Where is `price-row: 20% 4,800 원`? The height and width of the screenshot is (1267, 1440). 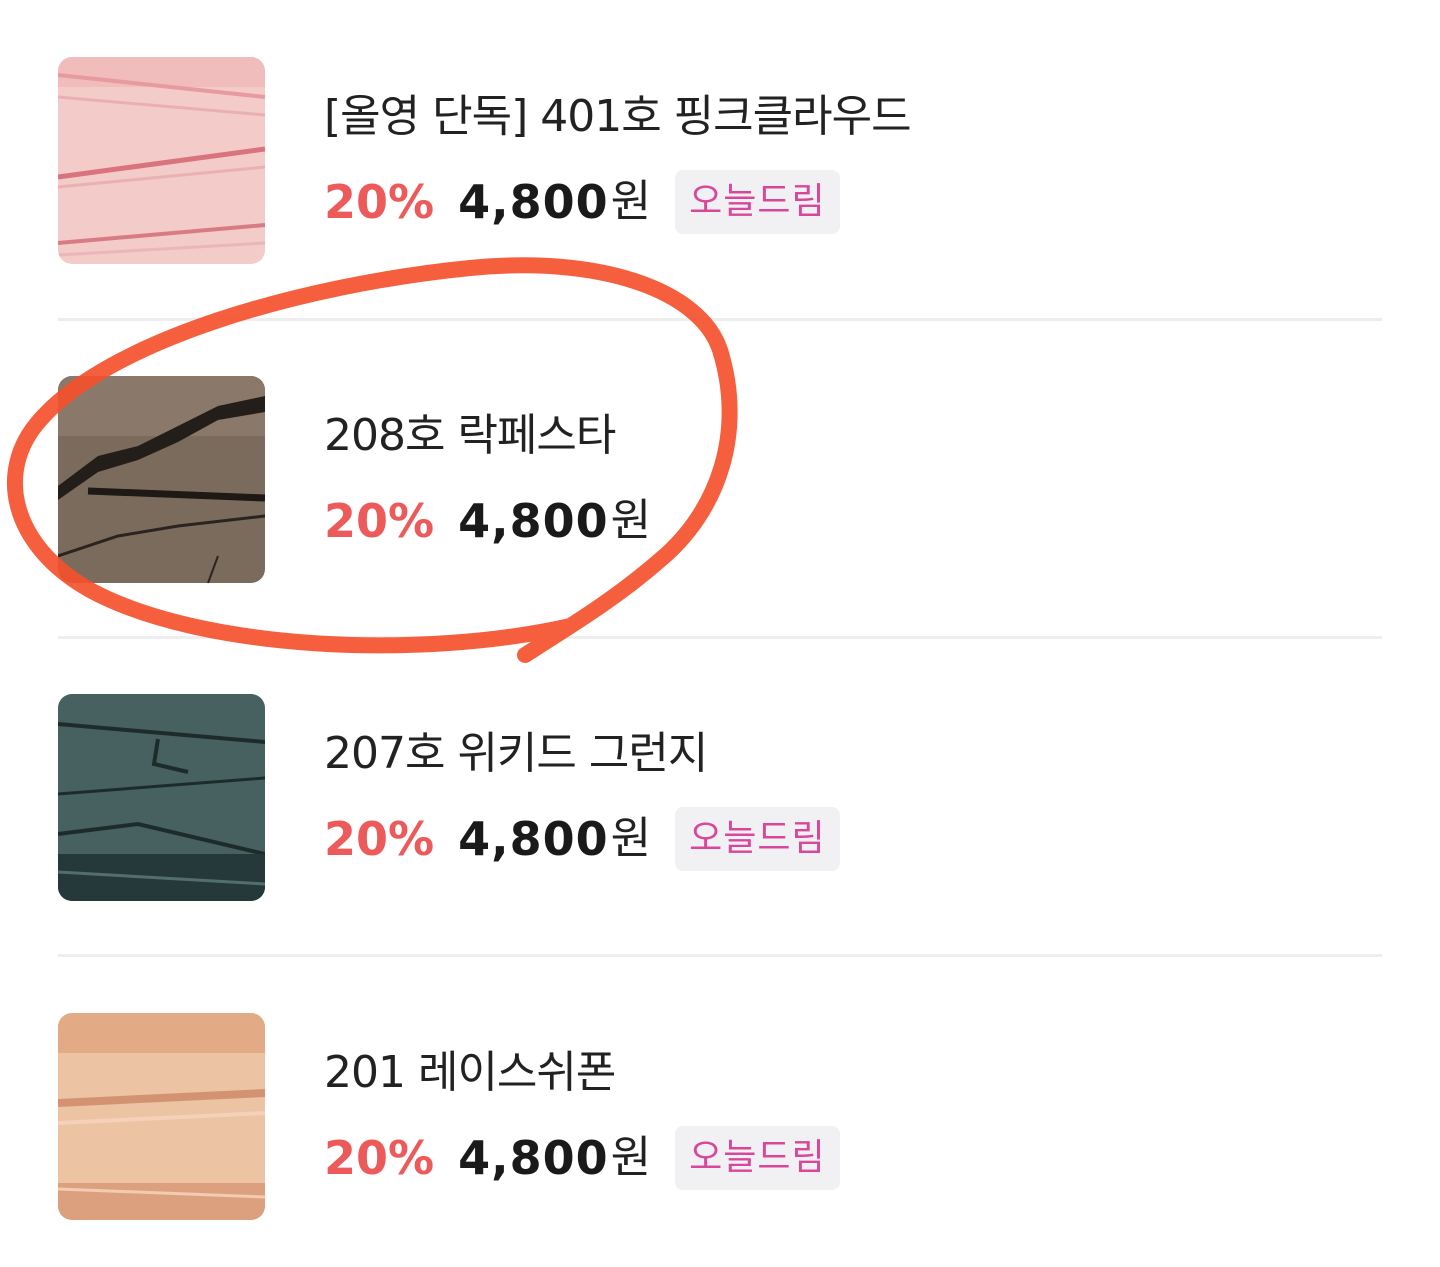
price-row: 20% 4,800 원 is located at coordinates (487, 521).